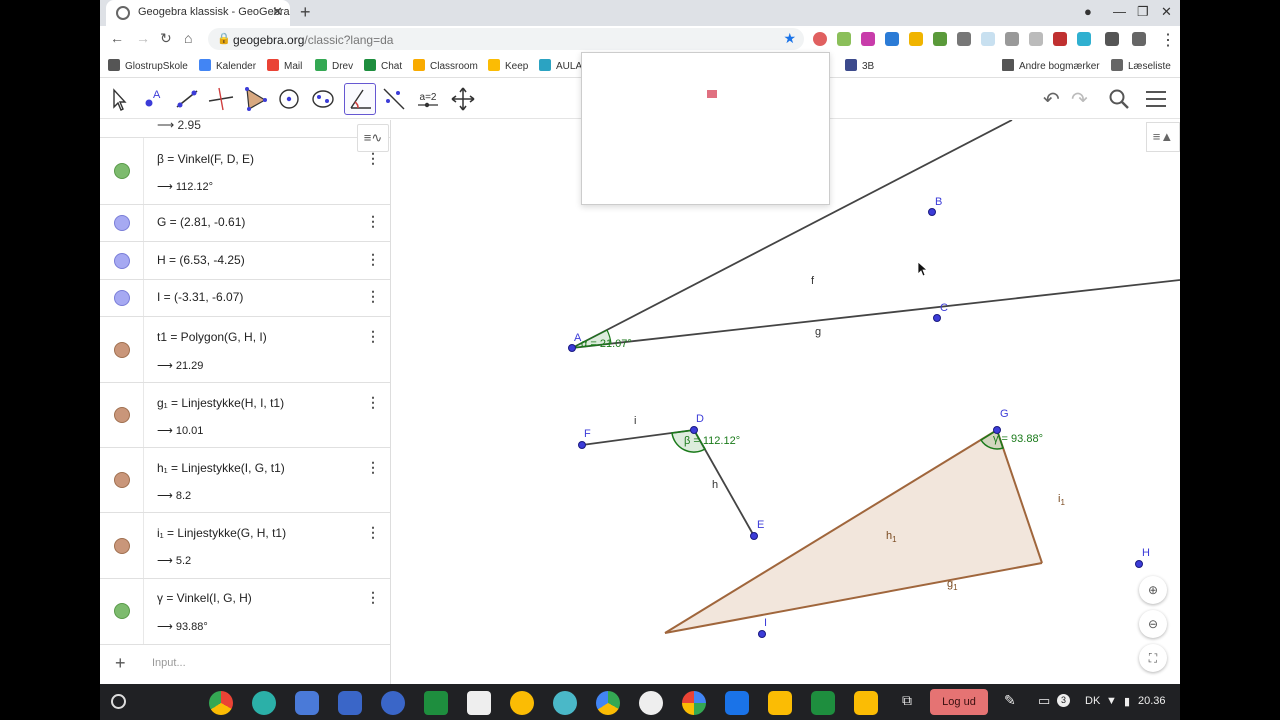 The height and width of the screenshot is (720, 1280). Describe the element at coordinates (245, 415) in the screenshot. I see `algebra-row: g₁ = Linjestykke(H, I, t1) ⟶ 10.01 ⋮` at that location.